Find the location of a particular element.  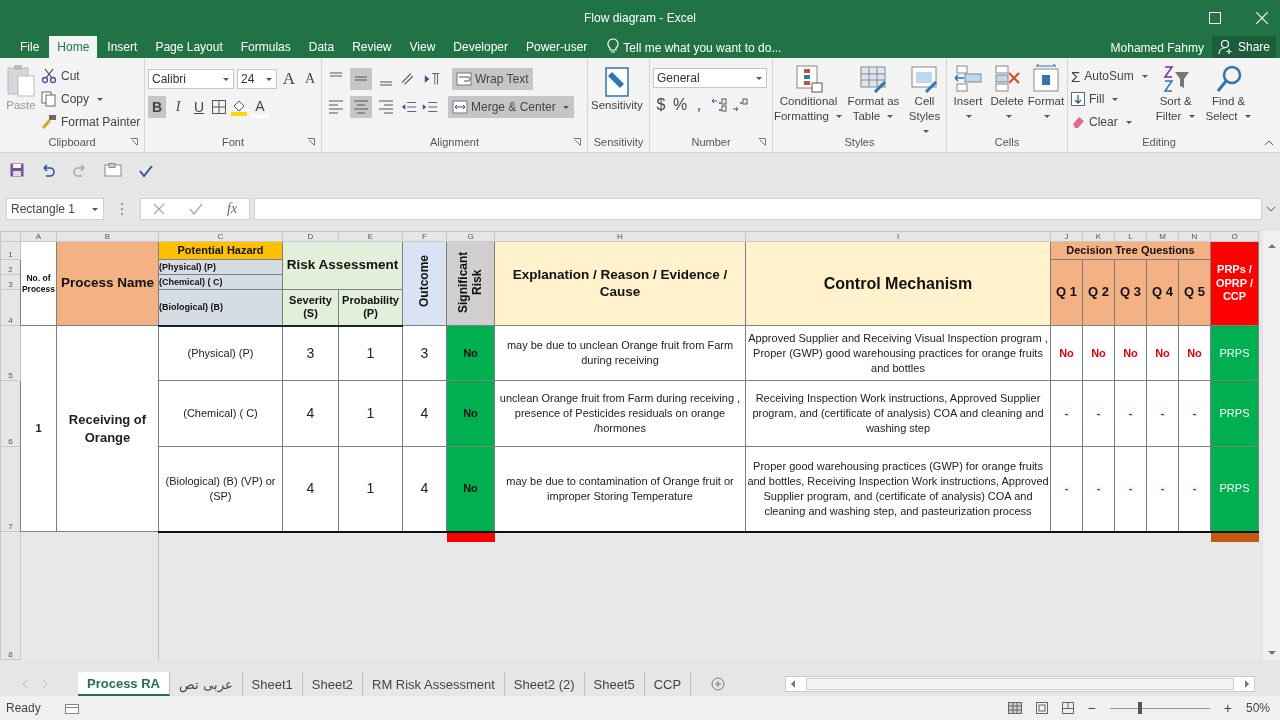

decrease-decimal-icon is located at coordinates (740, 105).